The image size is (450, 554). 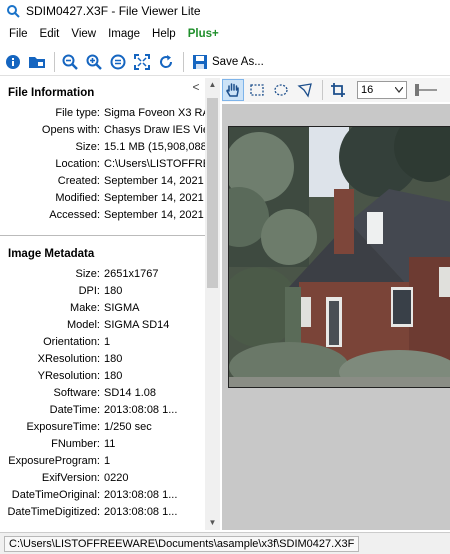 What do you see at coordinates (417, 90) in the screenshot?
I see `zoom-slider-knob` at bounding box center [417, 90].